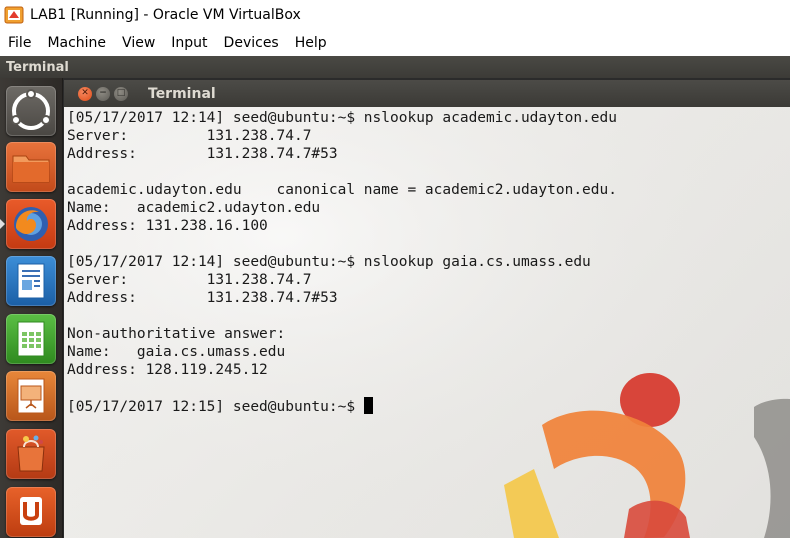 The image size is (790, 538). I want to click on maximize-icon: □, so click(121, 93).